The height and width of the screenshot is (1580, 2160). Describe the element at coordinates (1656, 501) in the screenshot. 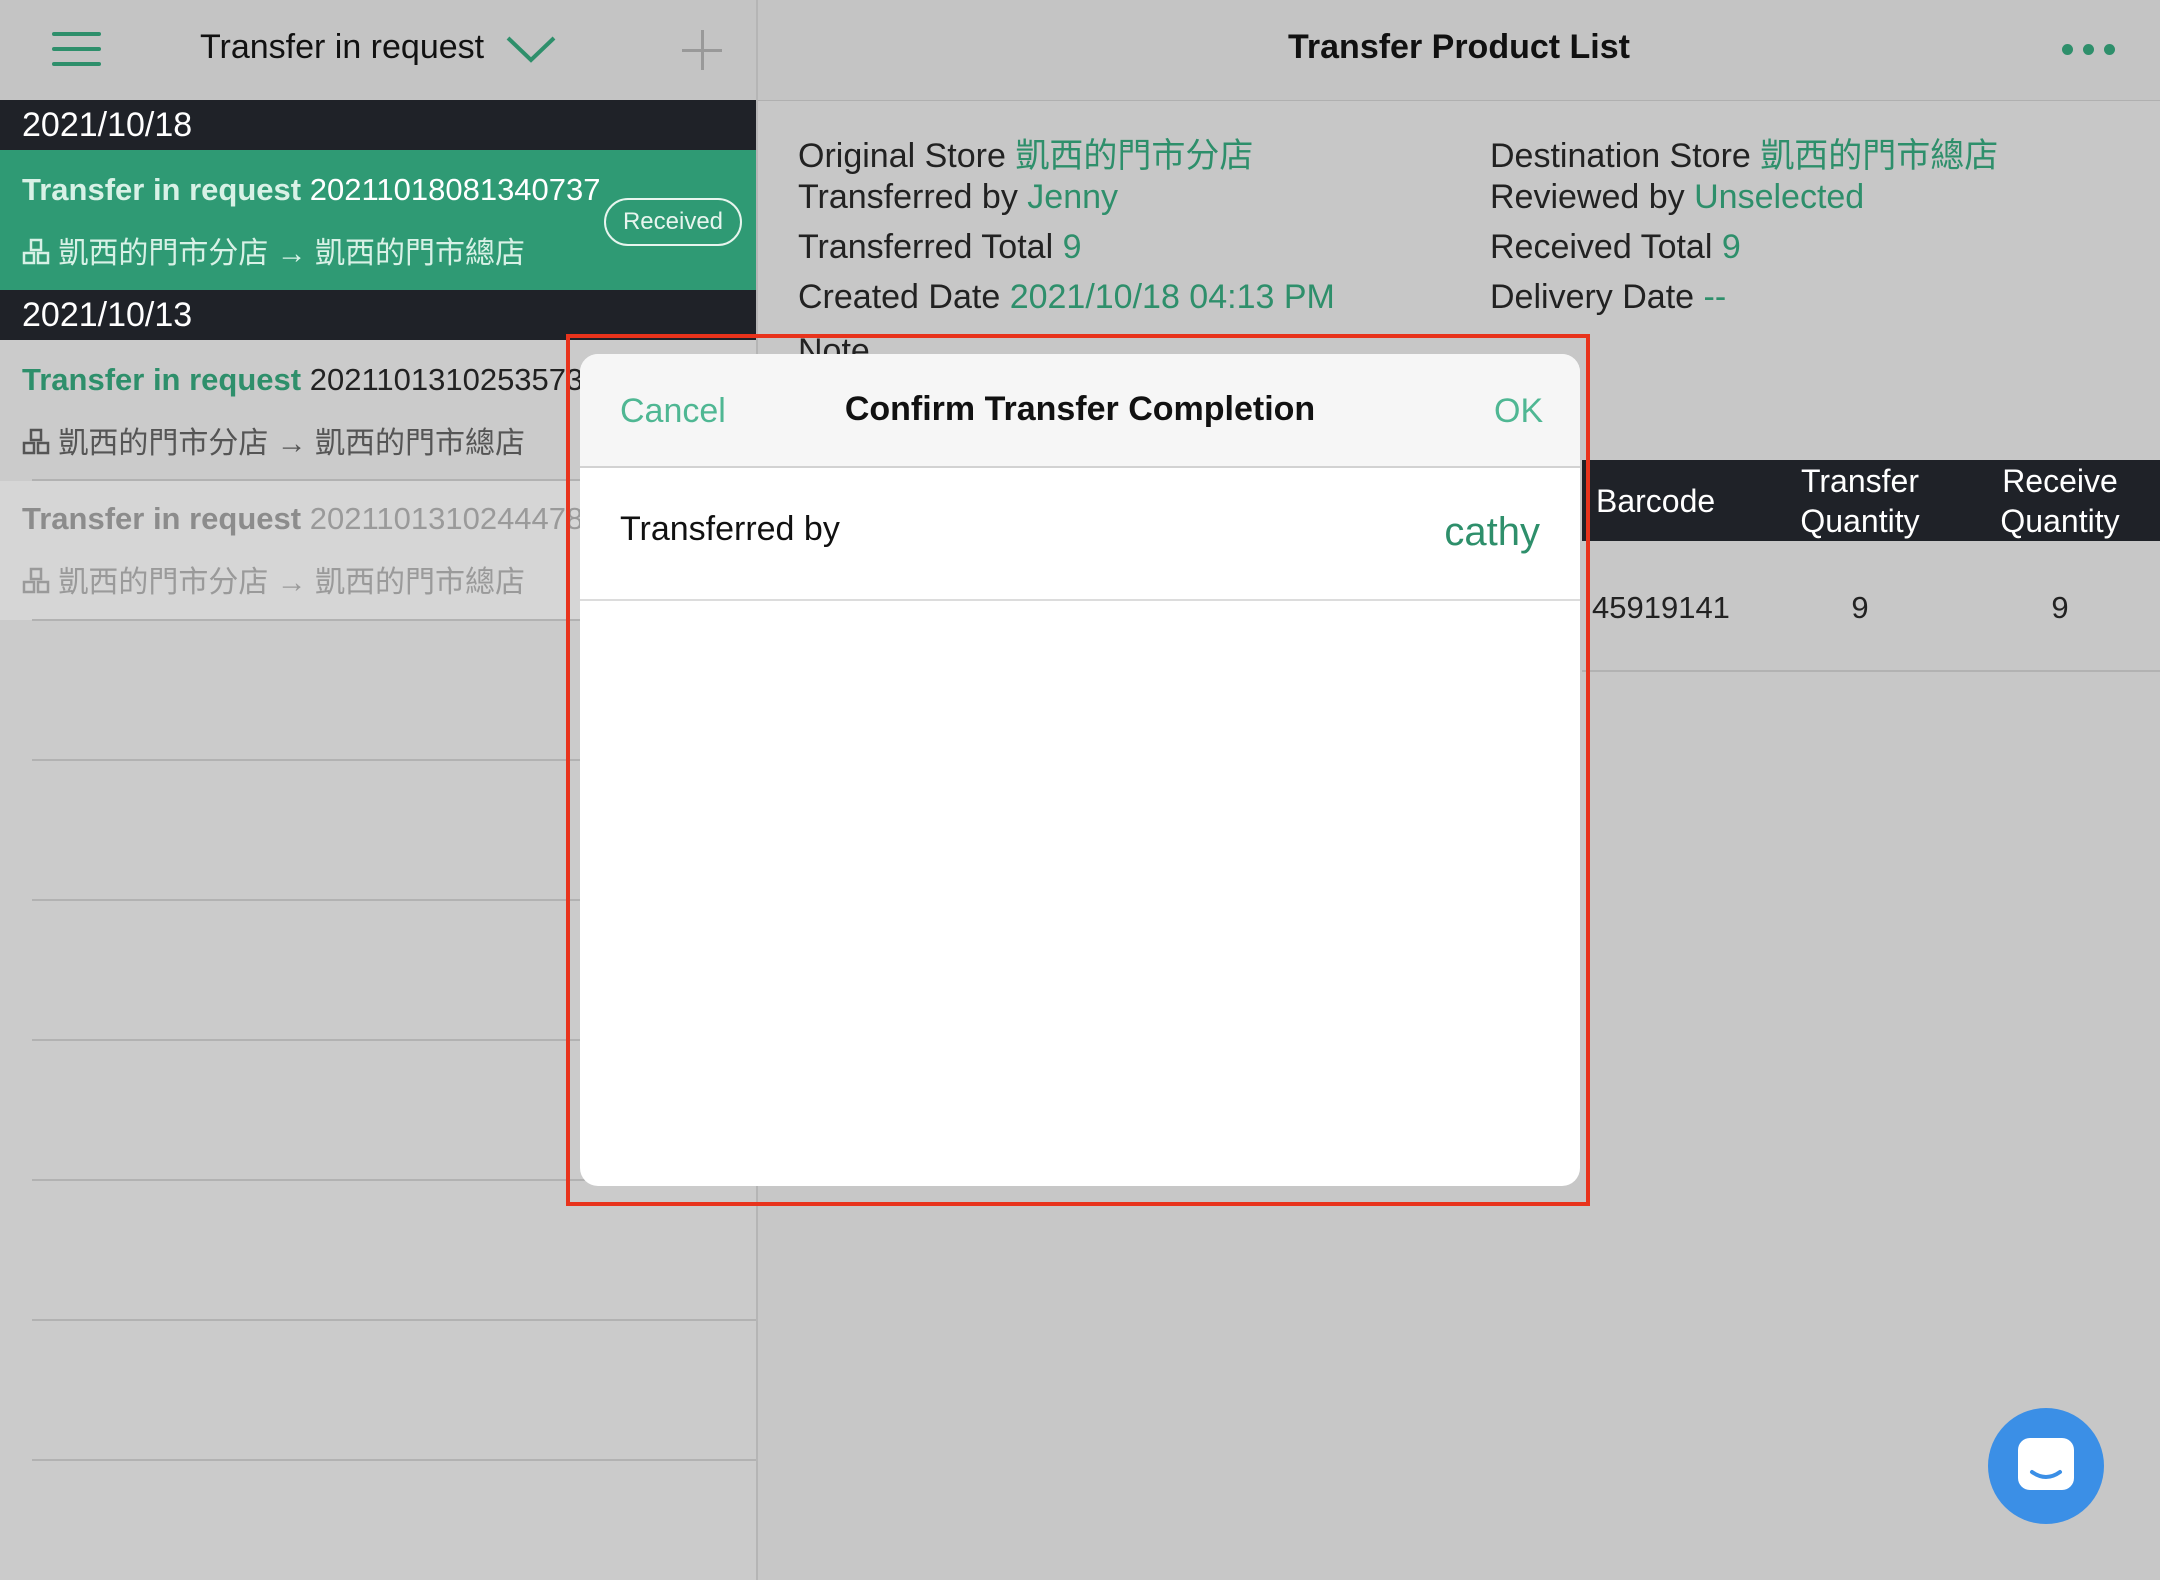

I see `column-header-barcode: Barcode` at that location.